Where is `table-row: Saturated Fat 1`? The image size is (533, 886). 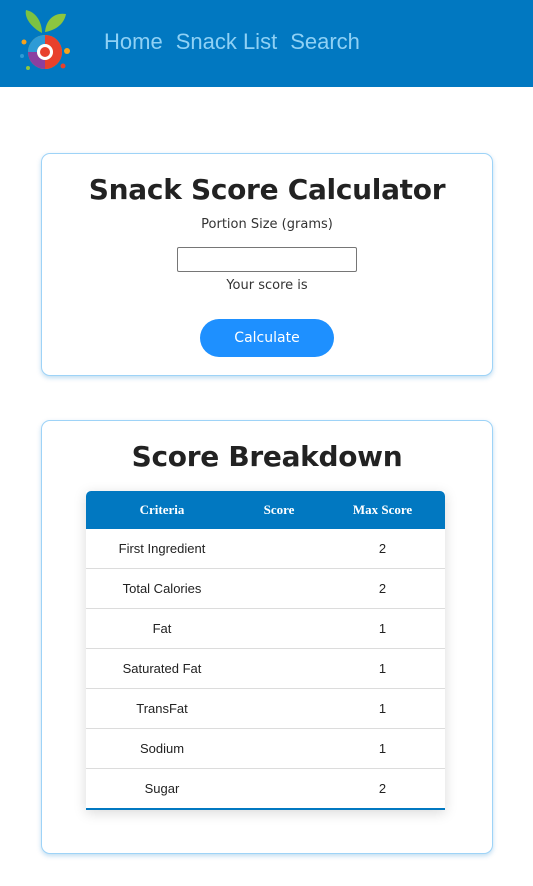
table-row: Saturated Fat 1 is located at coordinates (265, 668).